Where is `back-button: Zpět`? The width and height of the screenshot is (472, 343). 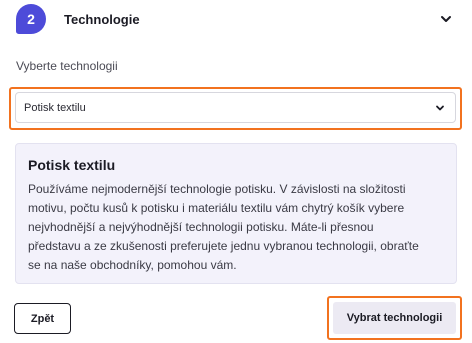 back-button: Zpět is located at coordinates (42, 318).